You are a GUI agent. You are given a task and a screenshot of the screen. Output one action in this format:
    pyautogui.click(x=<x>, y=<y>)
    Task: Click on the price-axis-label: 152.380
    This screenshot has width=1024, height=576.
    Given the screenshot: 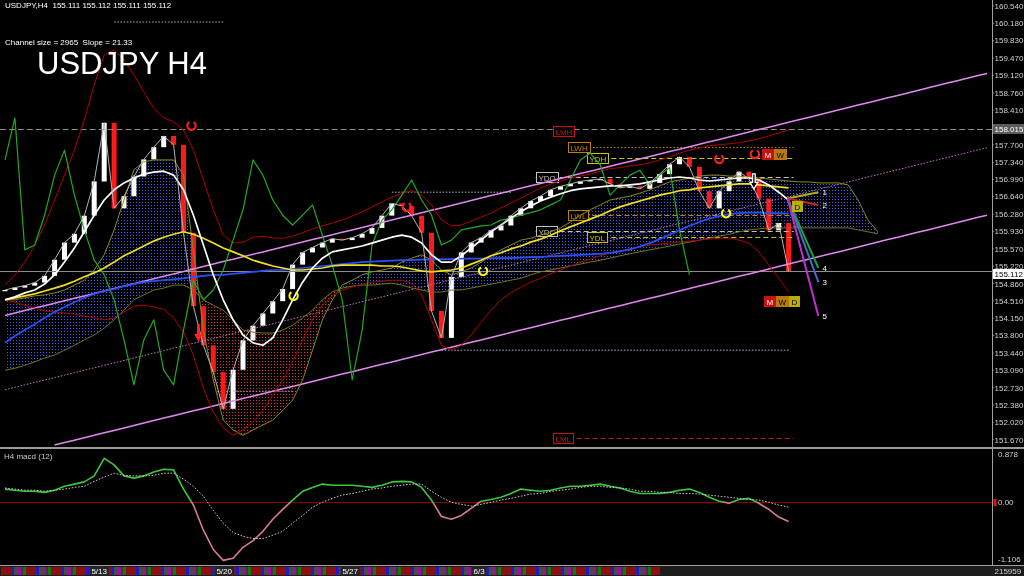 What is the action you would take?
    pyautogui.click(x=1009, y=405)
    